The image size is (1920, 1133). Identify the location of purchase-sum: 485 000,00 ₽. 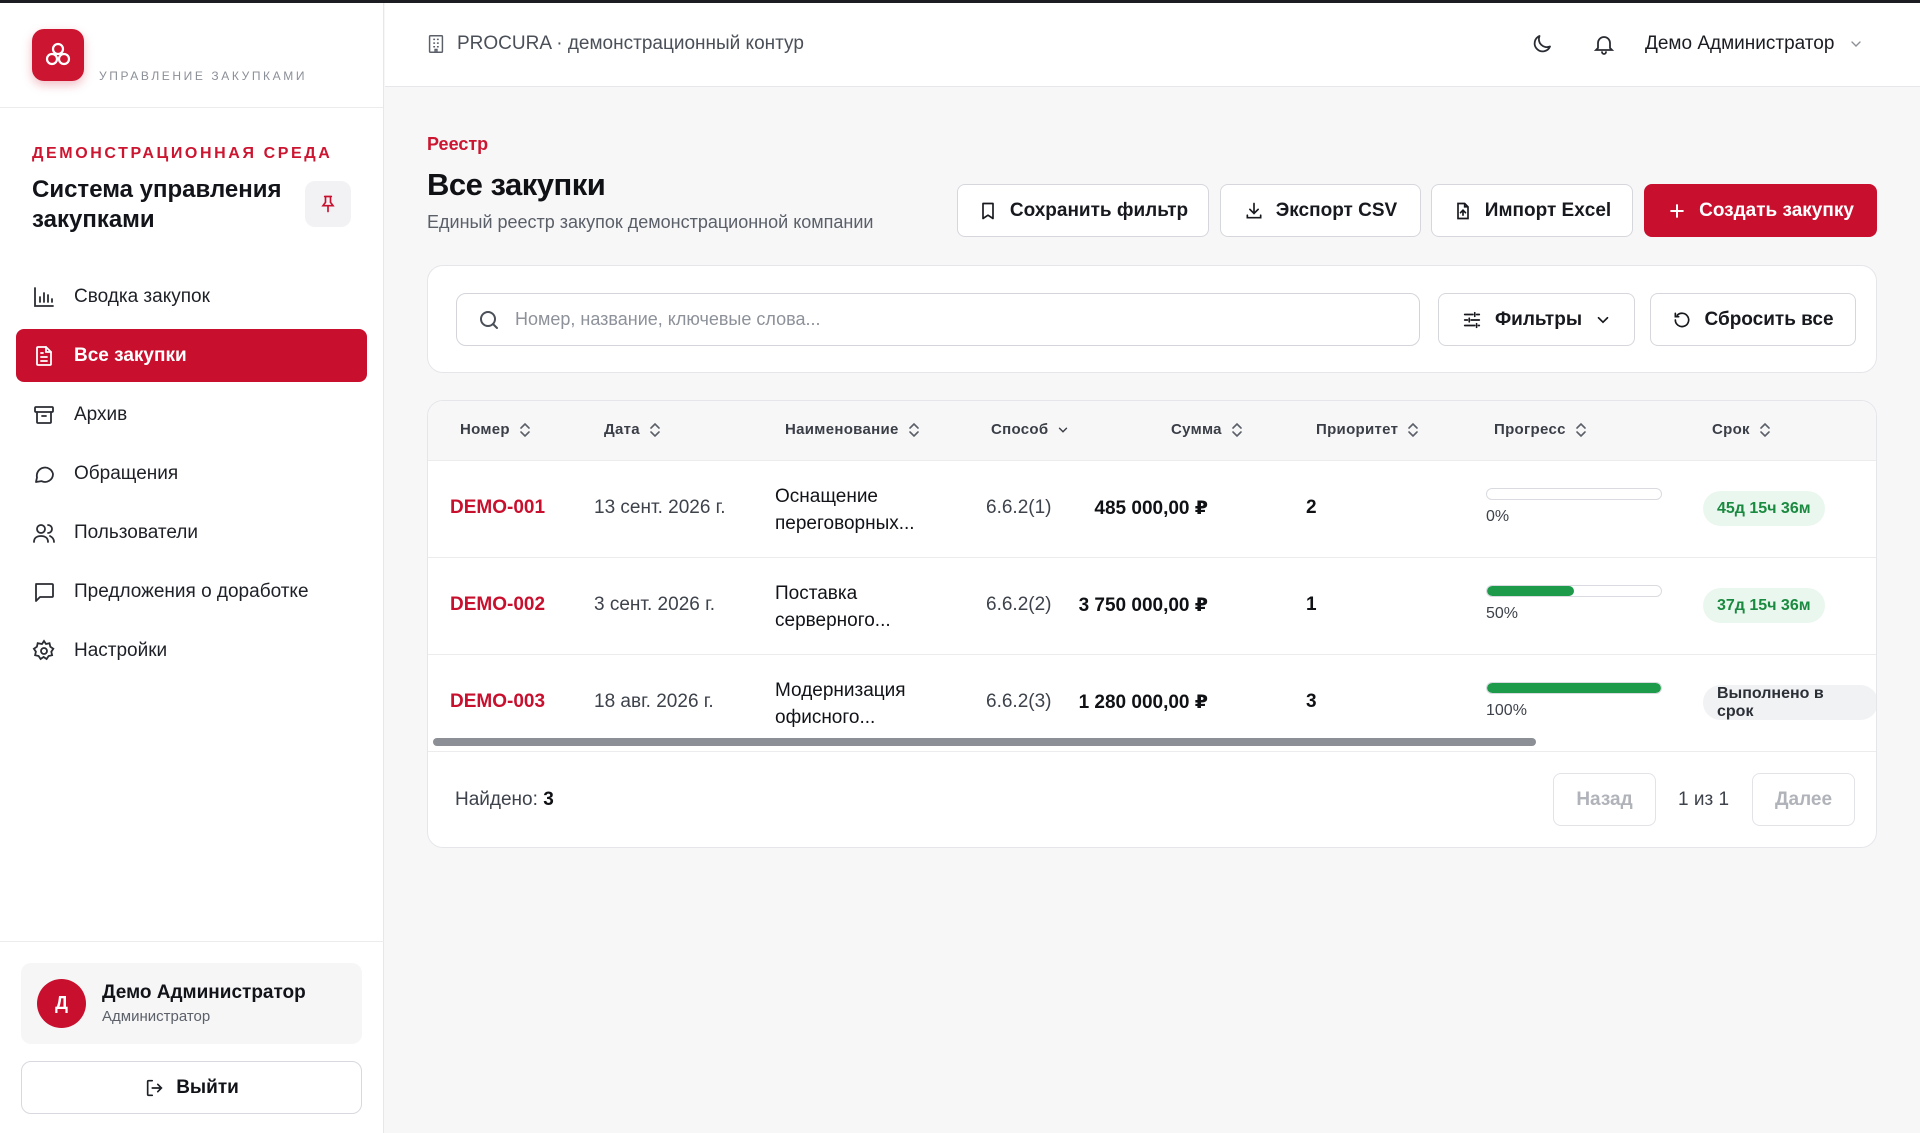
(1151, 508).